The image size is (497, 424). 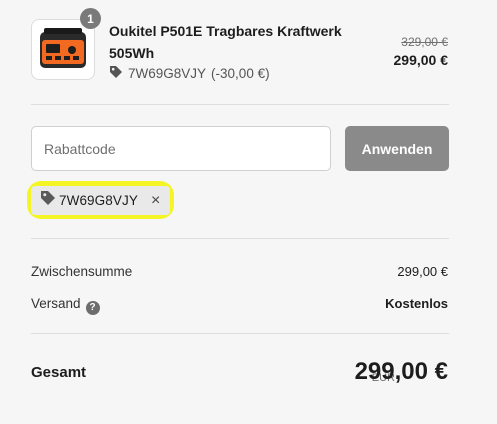 I want to click on total-label: Gesamt, so click(x=59, y=372).